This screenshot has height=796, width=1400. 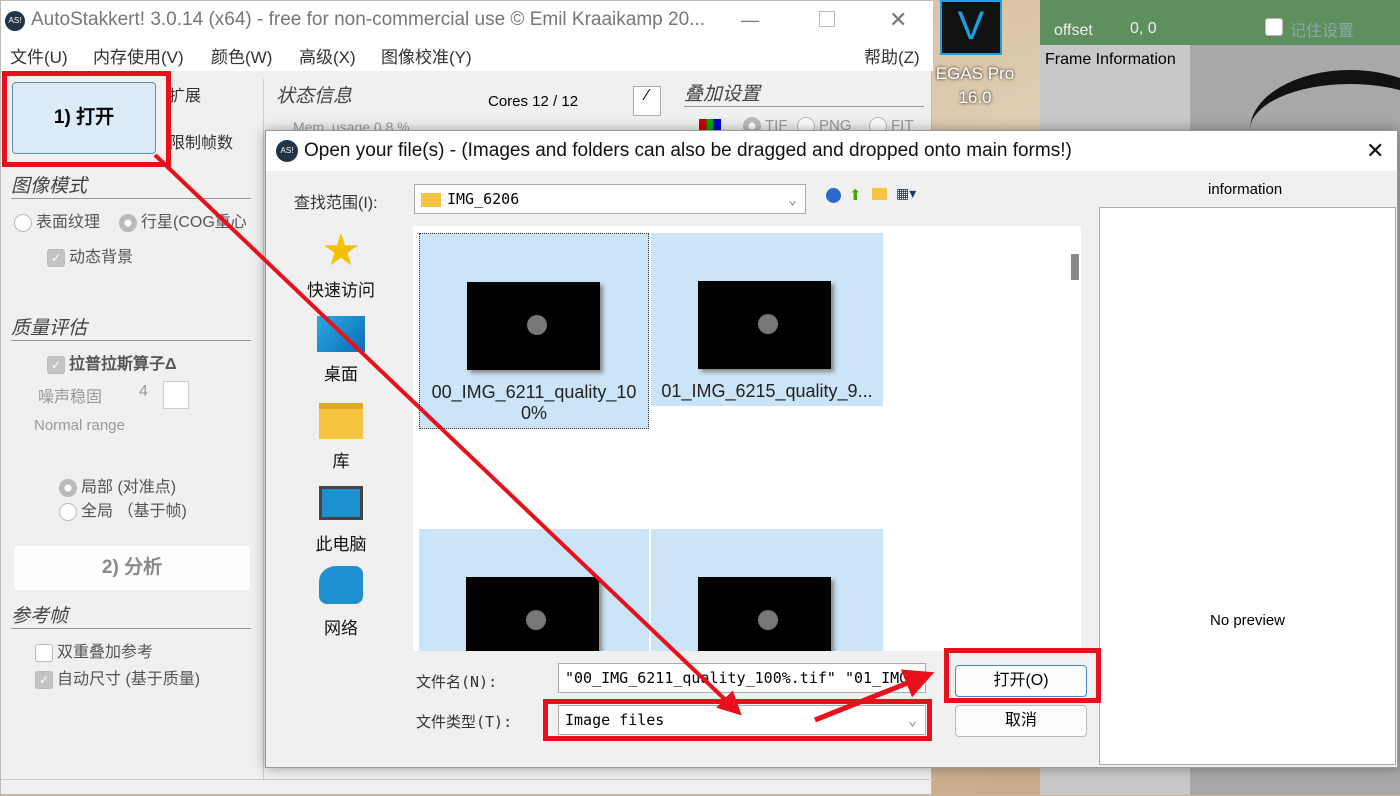 What do you see at coordinates (874, 696) in the screenshot?
I see `arrow-to-open` at bounding box center [874, 696].